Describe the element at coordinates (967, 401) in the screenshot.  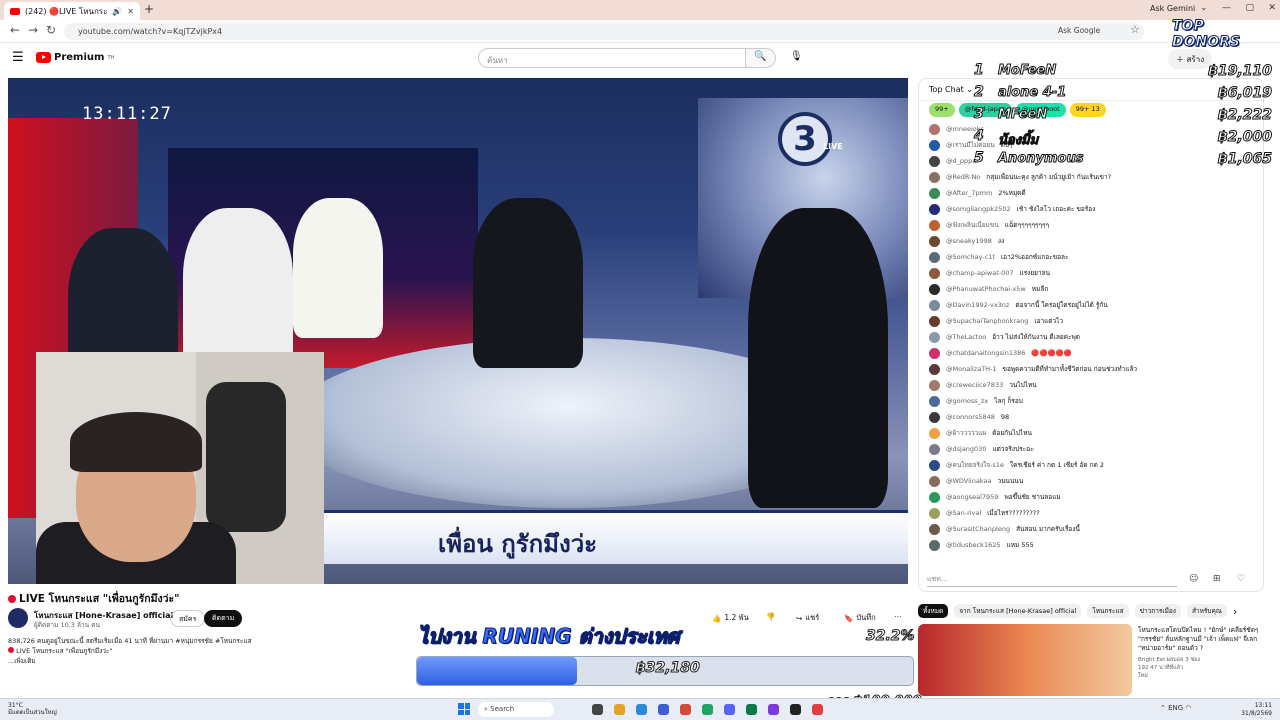
I see `chat-author: @gomoss_zx` at that location.